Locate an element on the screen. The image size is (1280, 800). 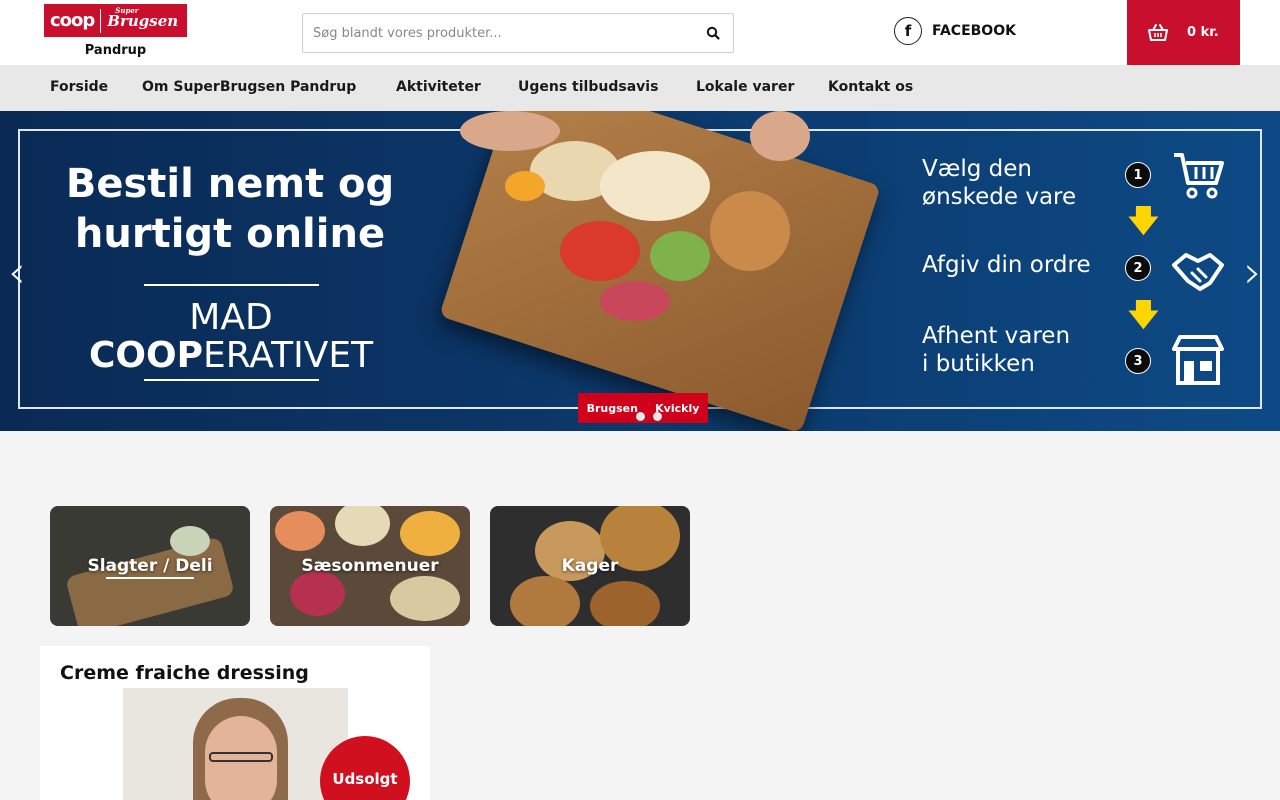
facebook-link: f FACEBOOK is located at coordinates (955, 31).